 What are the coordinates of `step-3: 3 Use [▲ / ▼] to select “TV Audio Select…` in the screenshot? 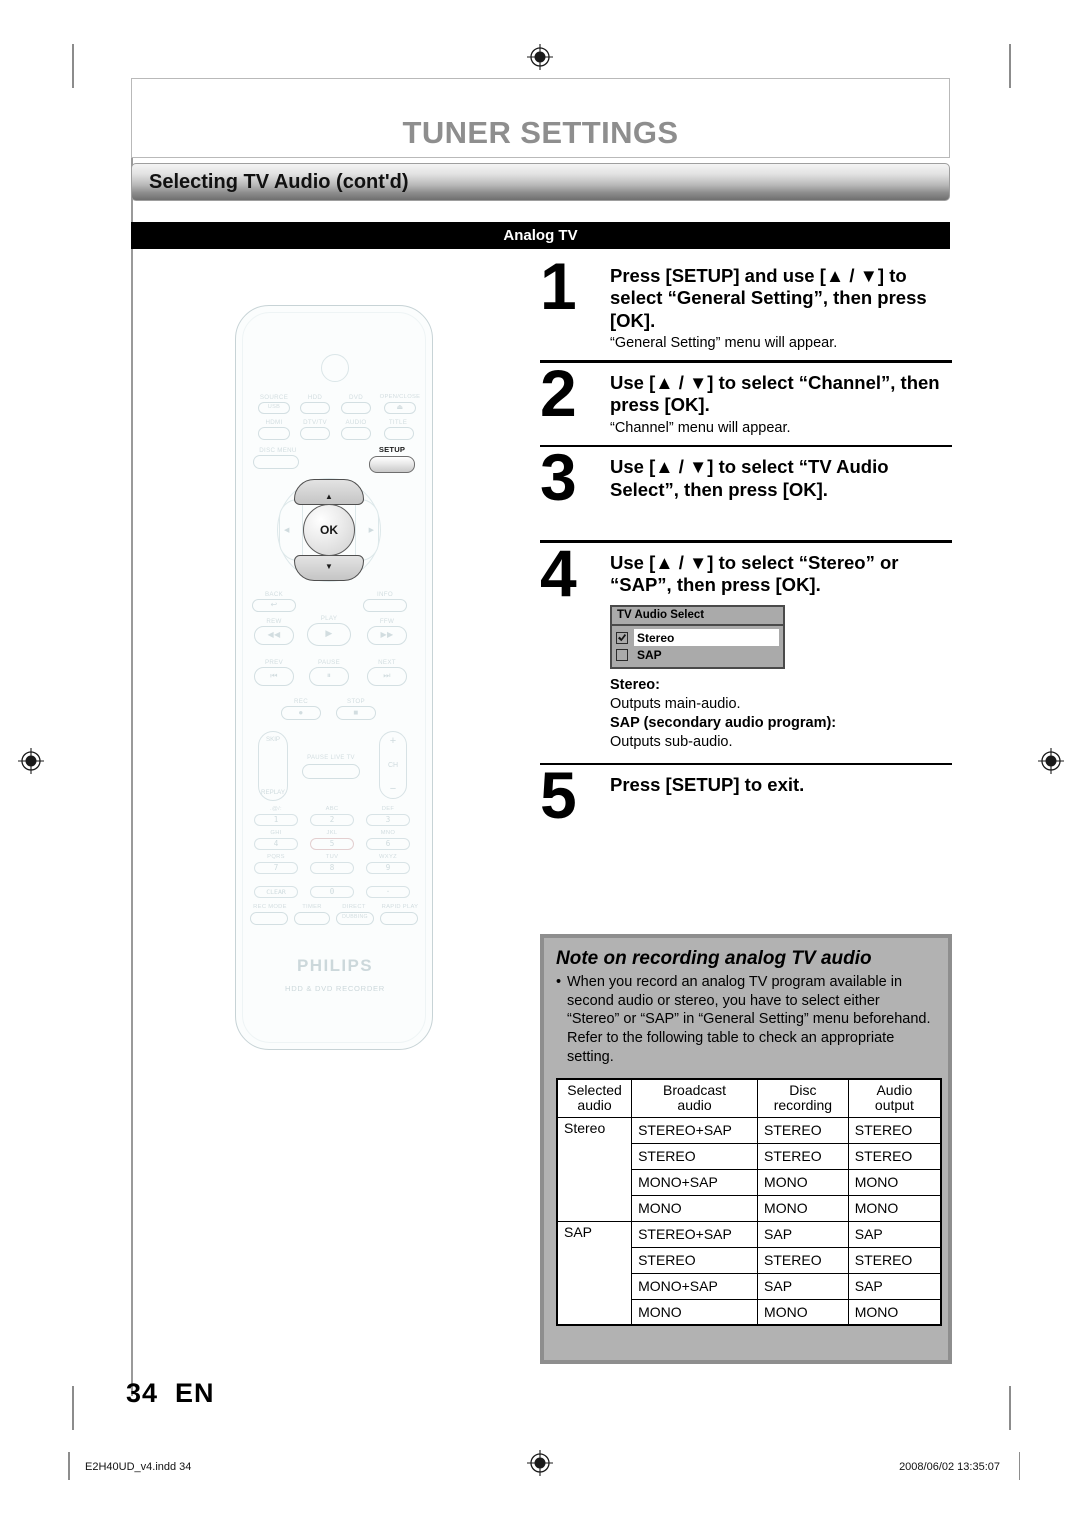 It's located at (746, 488).